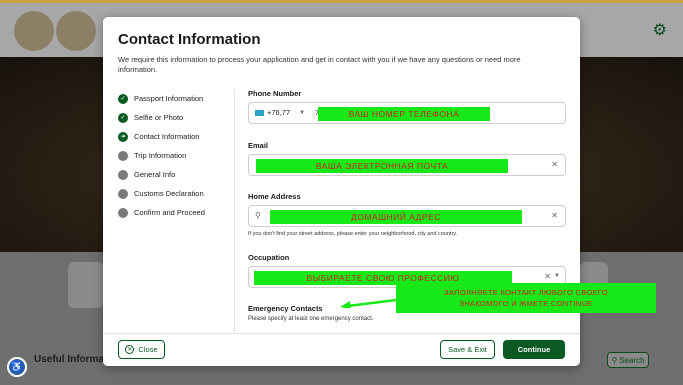 This screenshot has width=683, height=385. What do you see at coordinates (148, 349) in the screenshot?
I see `close-button-label: Close` at bounding box center [148, 349].